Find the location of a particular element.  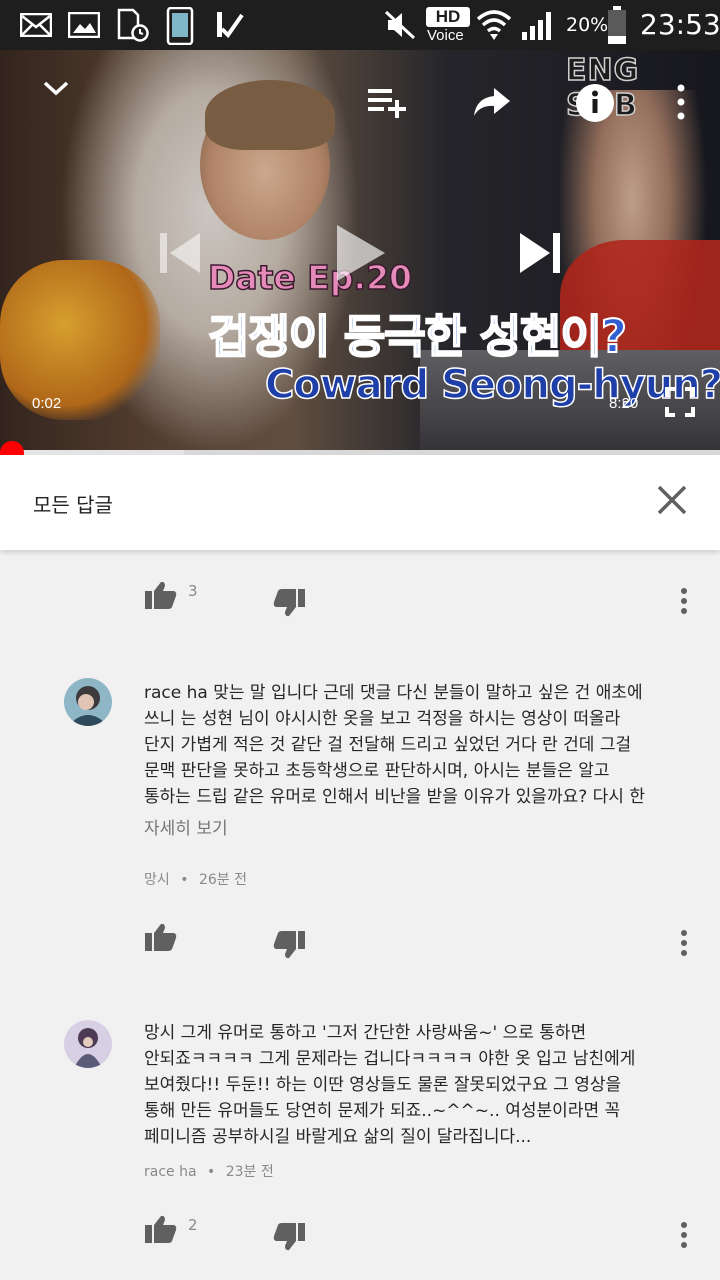

status-bar: HD Voice 20% 23:53 is located at coordinates (360, 25).